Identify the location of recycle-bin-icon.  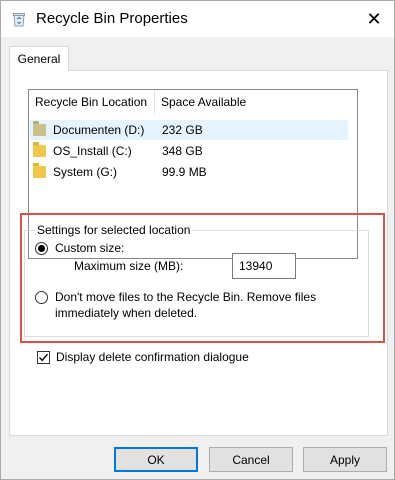
(19, 19).